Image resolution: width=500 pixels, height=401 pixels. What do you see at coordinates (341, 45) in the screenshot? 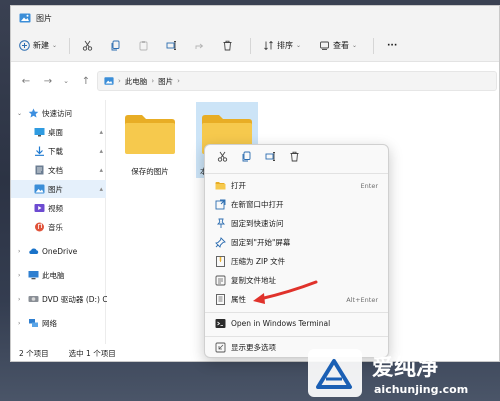
I see `view-label: 查看` at bounding box center [341, 45].